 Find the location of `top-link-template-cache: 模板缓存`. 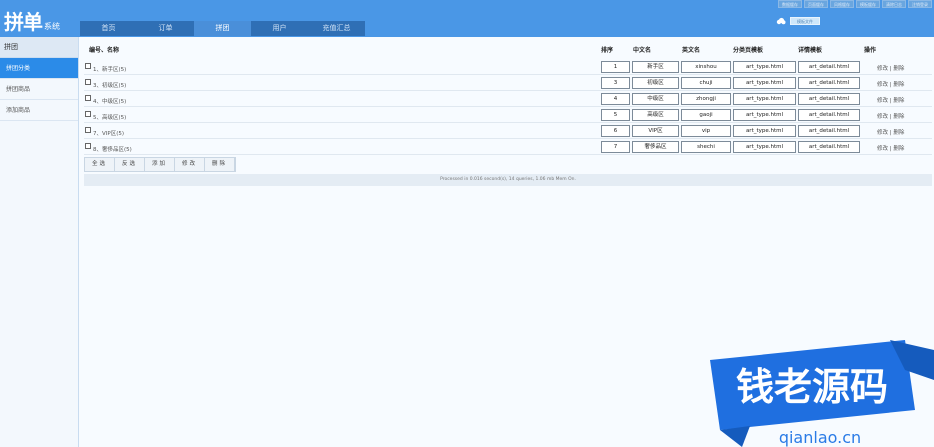

top-link-template-cache: 模板缓存 is located at coordinates (868, 4).